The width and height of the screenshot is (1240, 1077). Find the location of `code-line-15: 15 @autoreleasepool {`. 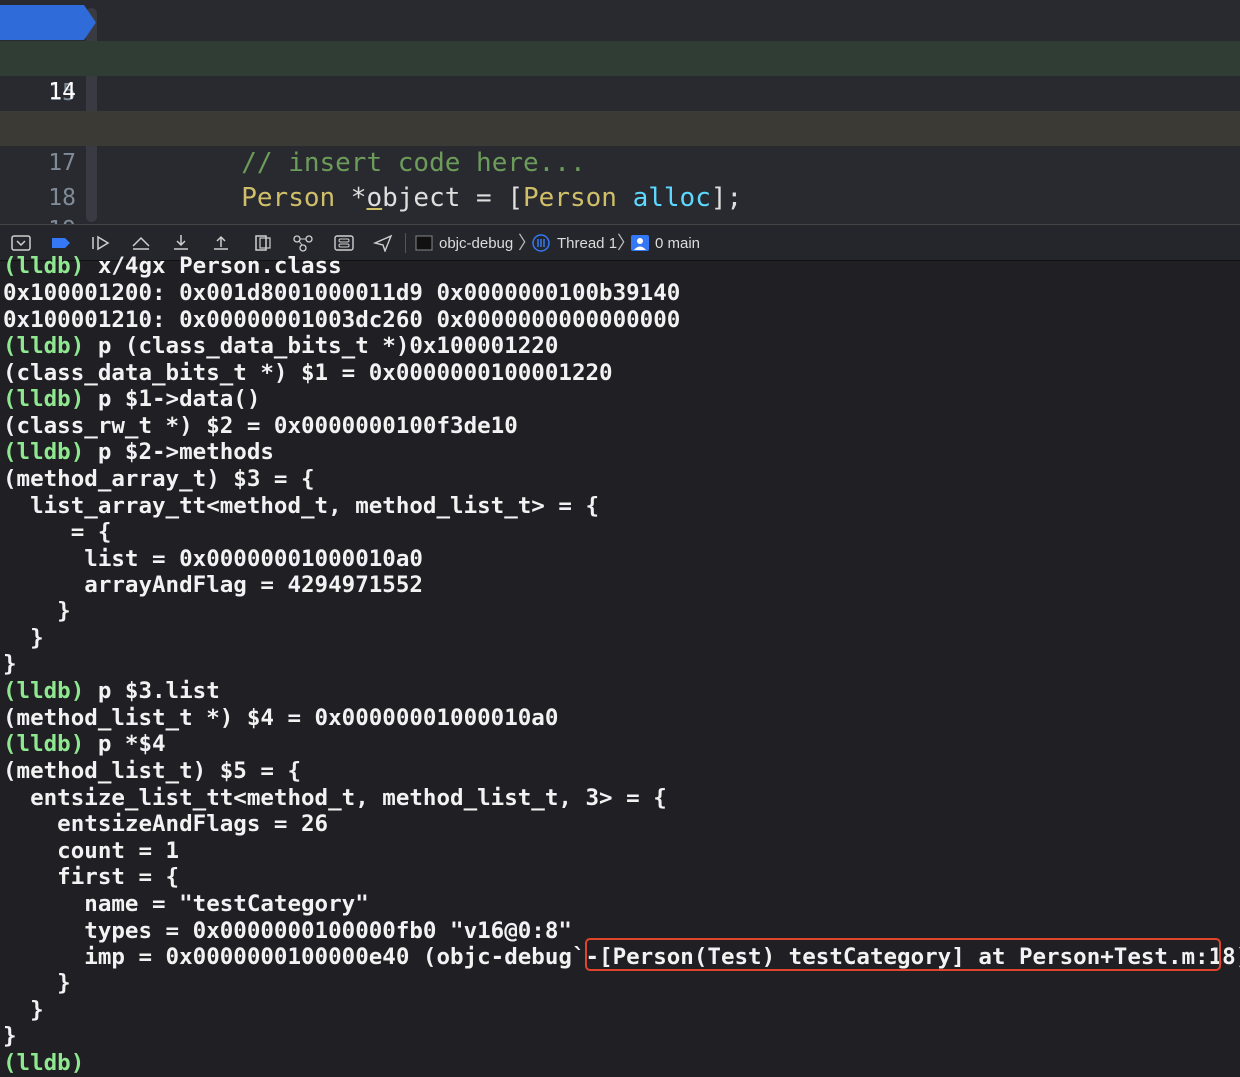

code-line-15: 15 @autoreleasepool { is located at coordinates (620, 92).